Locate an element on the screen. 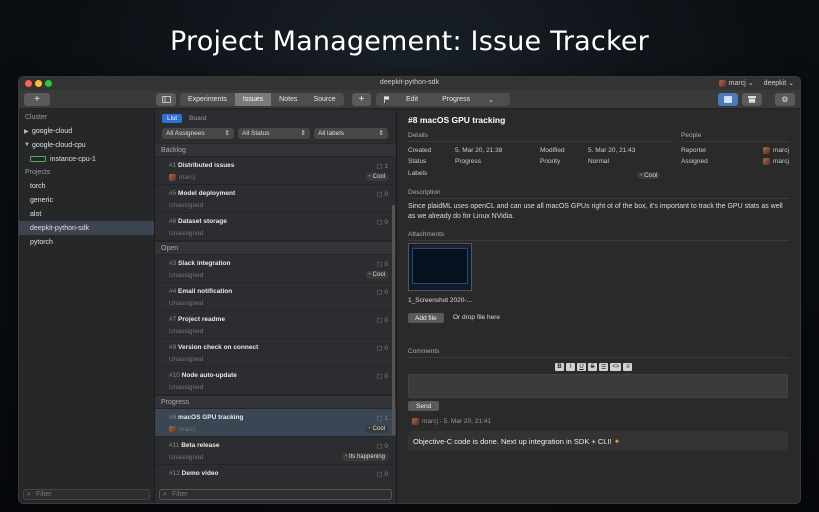  sidebar-item-generic: generic is located at coordinates (86, 200).